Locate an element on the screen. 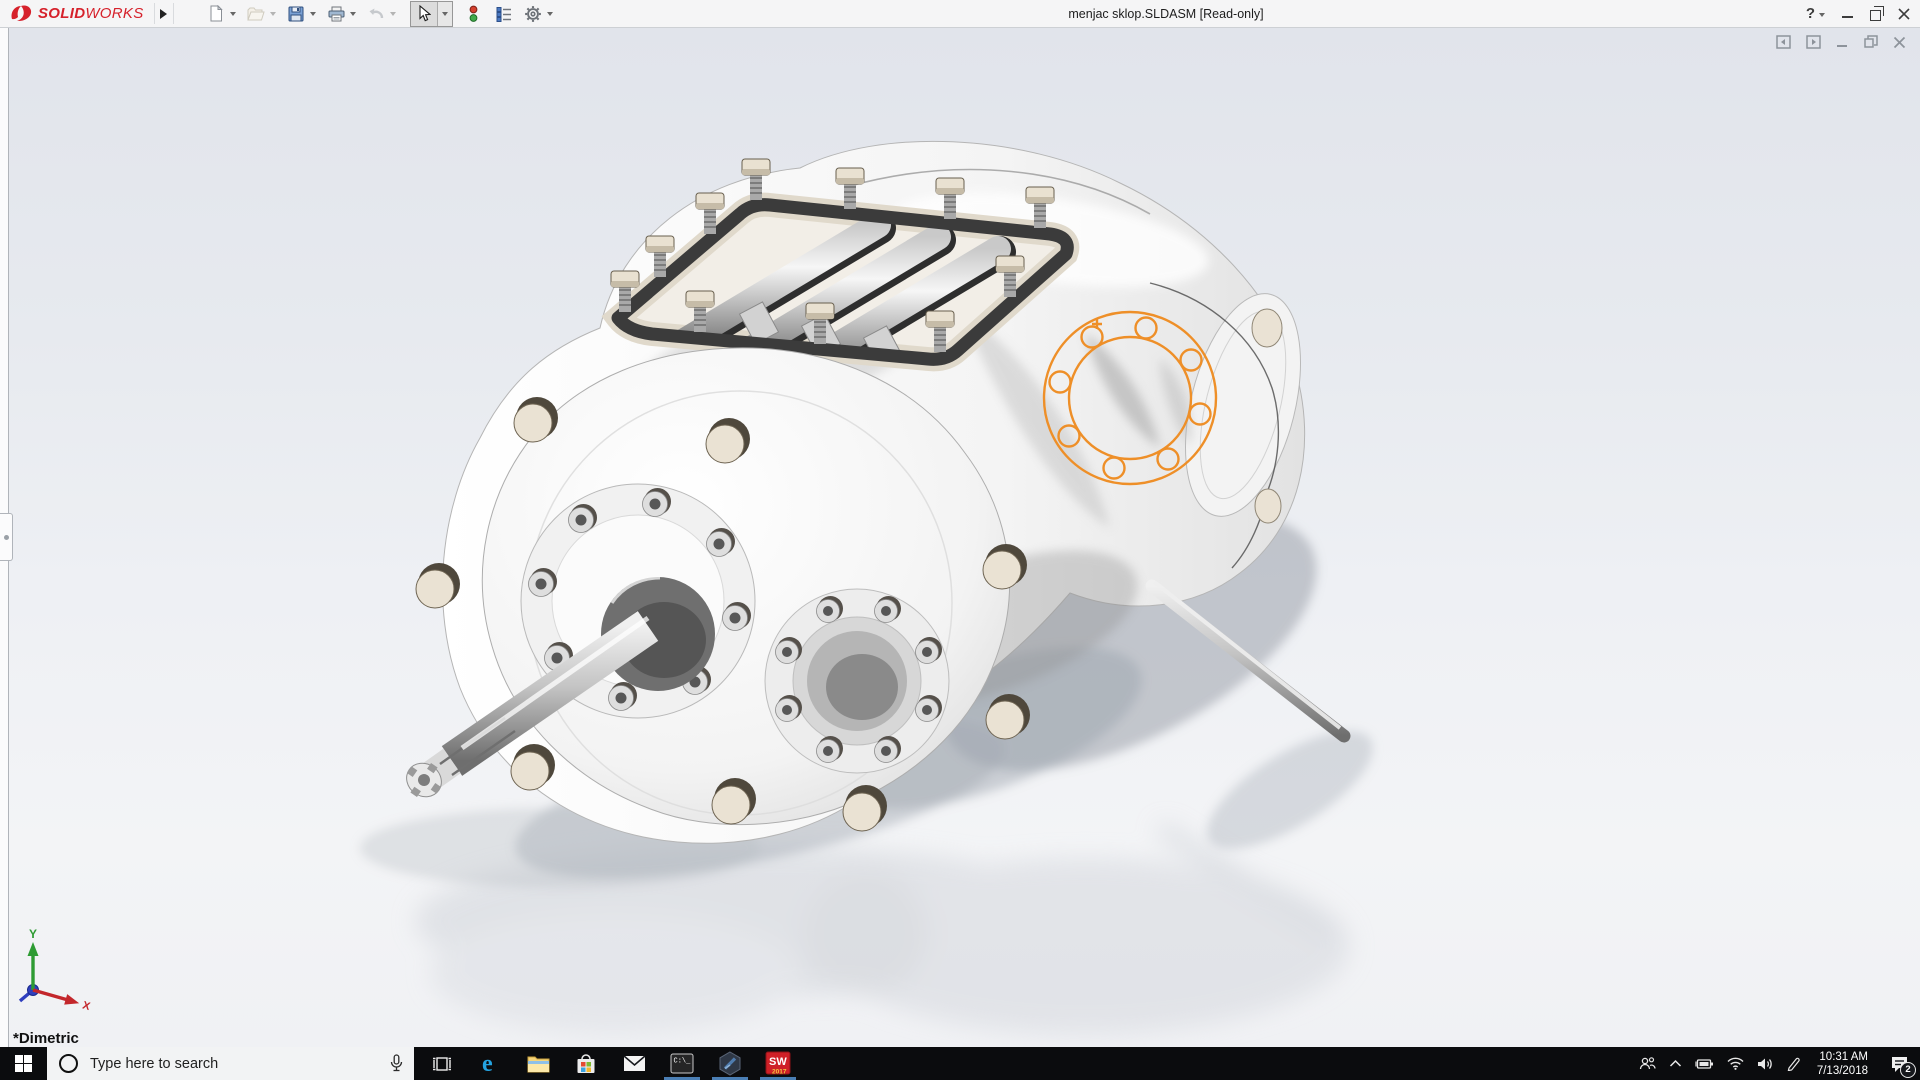 The image size is (1920, 1080). close-button is located at coordinates (1904, 13).